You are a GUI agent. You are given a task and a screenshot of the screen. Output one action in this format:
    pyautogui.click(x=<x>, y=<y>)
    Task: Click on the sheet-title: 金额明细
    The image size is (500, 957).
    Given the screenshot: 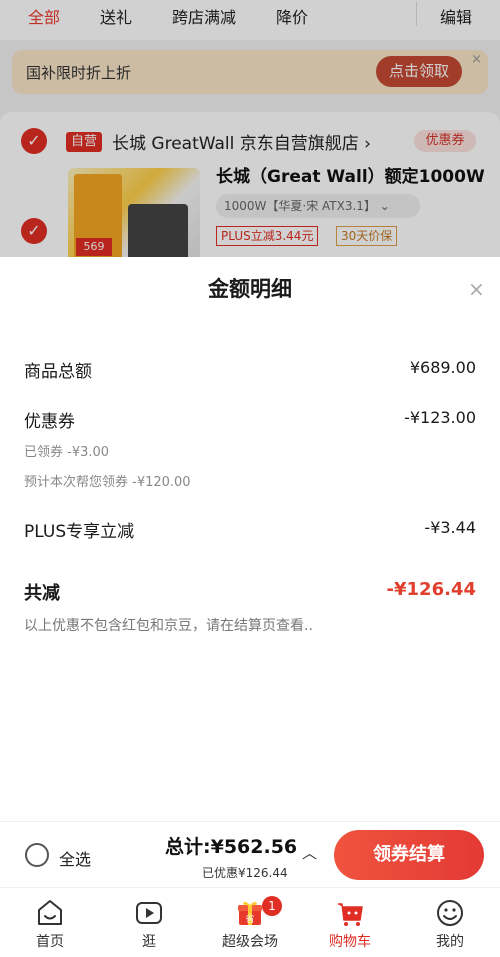 What is the action you would take?
    pyautogui.click(x=250, y=289)
    